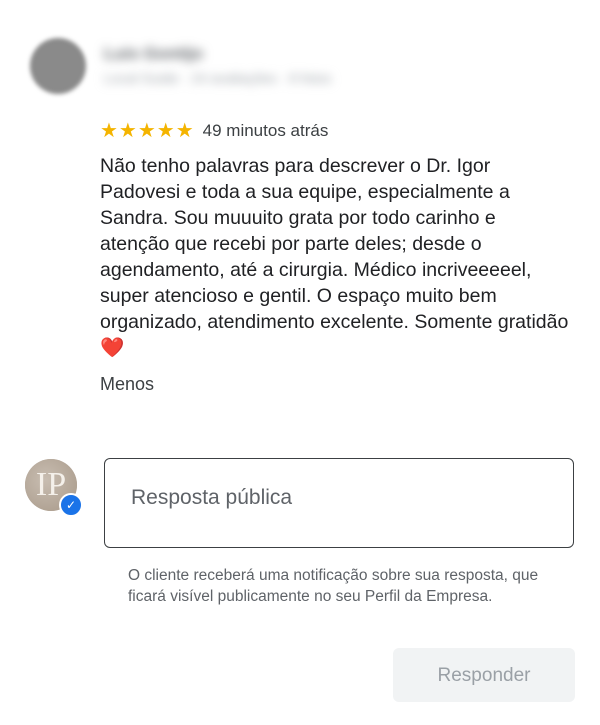 The height and width of the screenshot is (725, 600). I want to click on reviewer-name: Luis Gontijo, so click(153, 54).